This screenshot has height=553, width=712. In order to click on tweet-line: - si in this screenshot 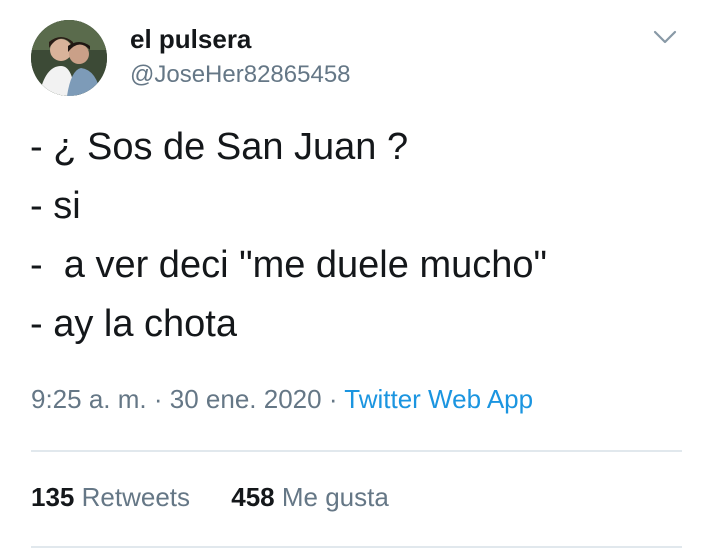, I will do `click(55, 206)`.